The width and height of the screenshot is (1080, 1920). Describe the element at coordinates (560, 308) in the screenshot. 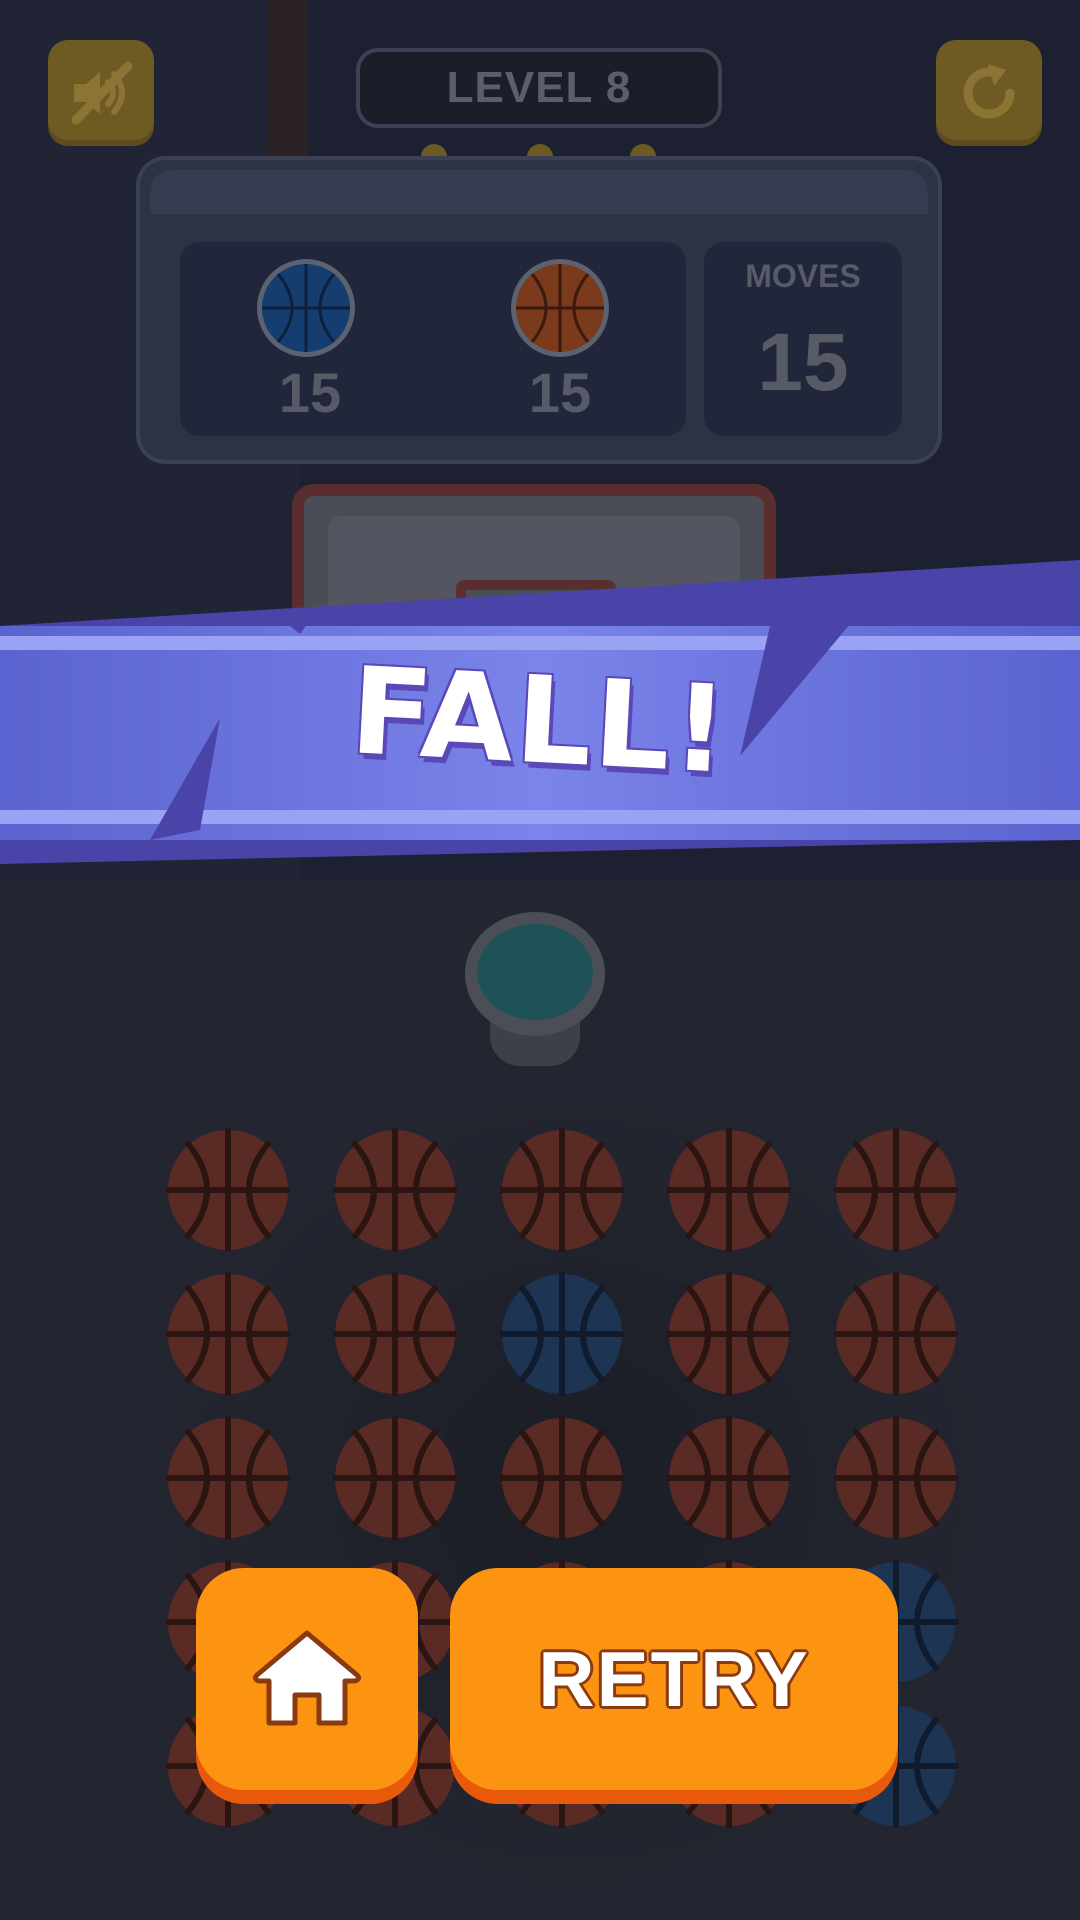

I see `orange-team-ball-icon` at that location.